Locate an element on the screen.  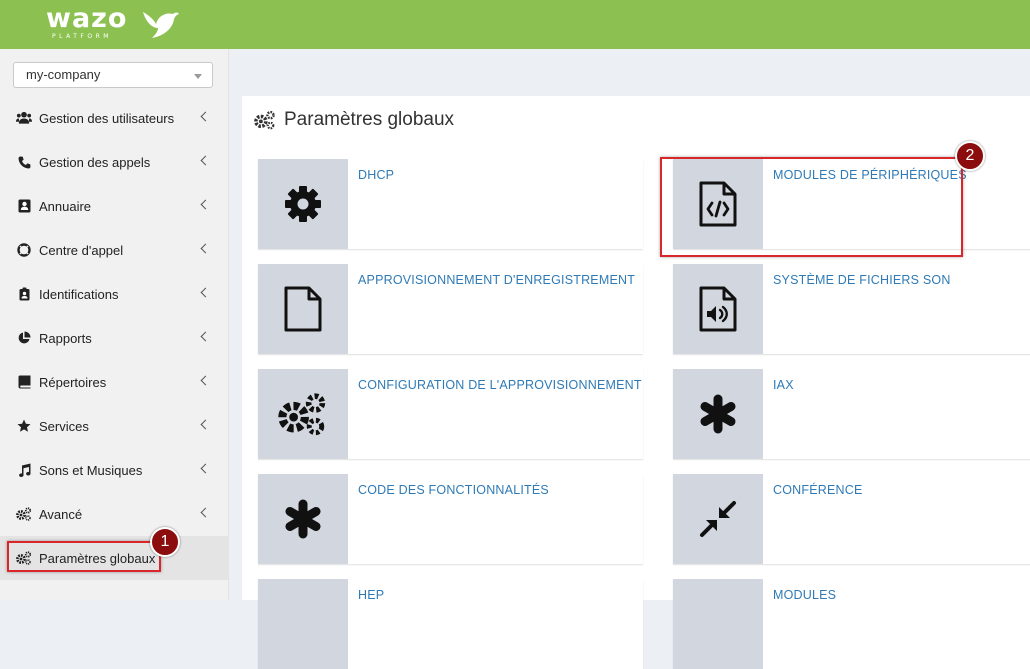
step-badge-2: 2 is located at coordinates (970, 156).